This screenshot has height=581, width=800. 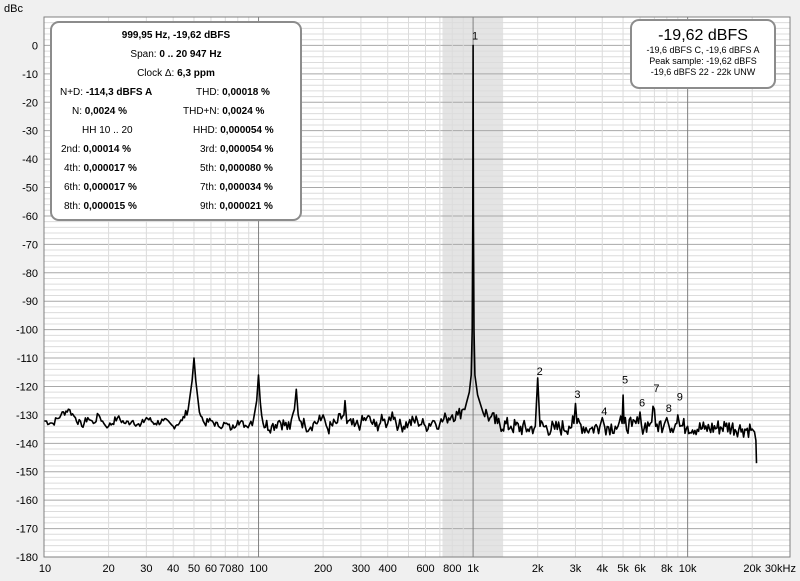 What do you see at coordinates (237, 149) in the screenshot?
I see `h3-metric: 3rd: 0,000054 %` at bounding box center [237, 149].